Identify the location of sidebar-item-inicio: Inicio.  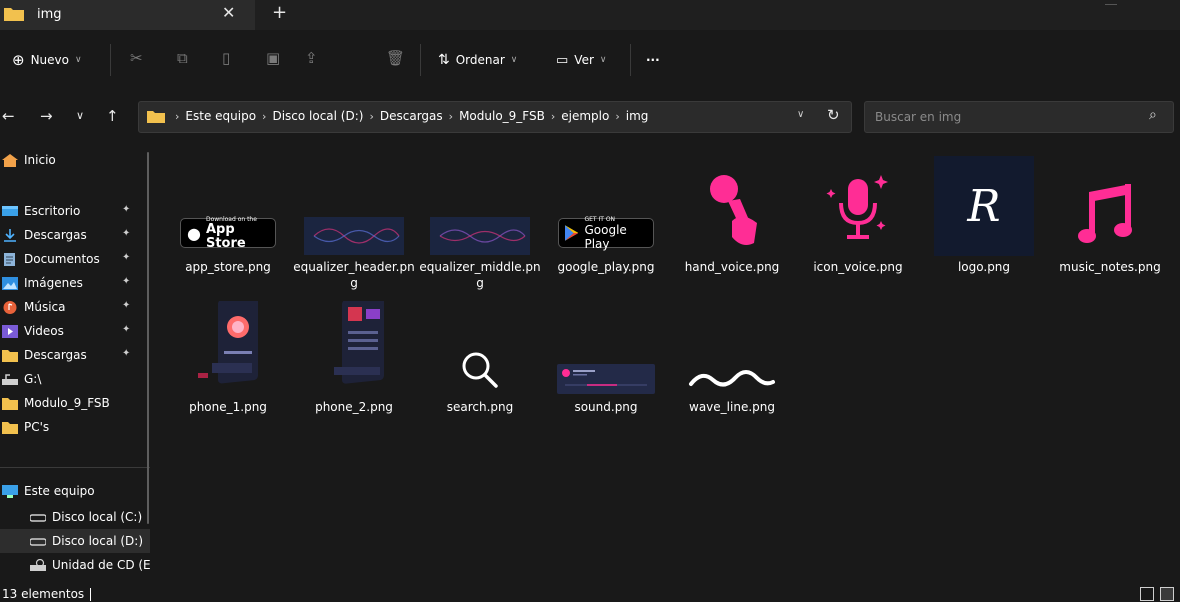
(75, 160).